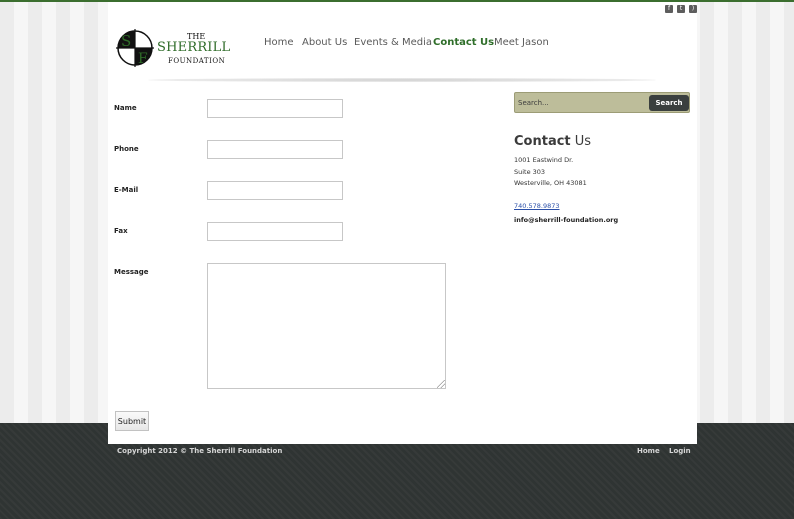  I want to click on address-line-1: 1001 Eastwind Dr., so click(544, 160).